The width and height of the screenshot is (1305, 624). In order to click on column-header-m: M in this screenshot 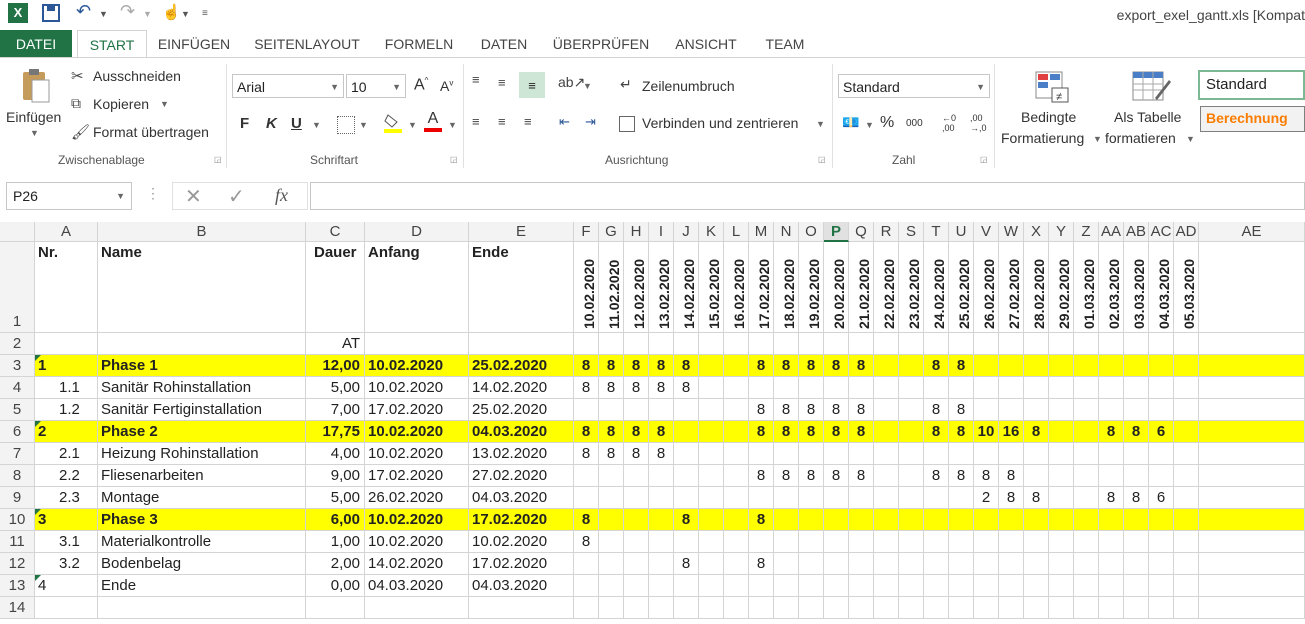, I will do `click(761, 232)`.